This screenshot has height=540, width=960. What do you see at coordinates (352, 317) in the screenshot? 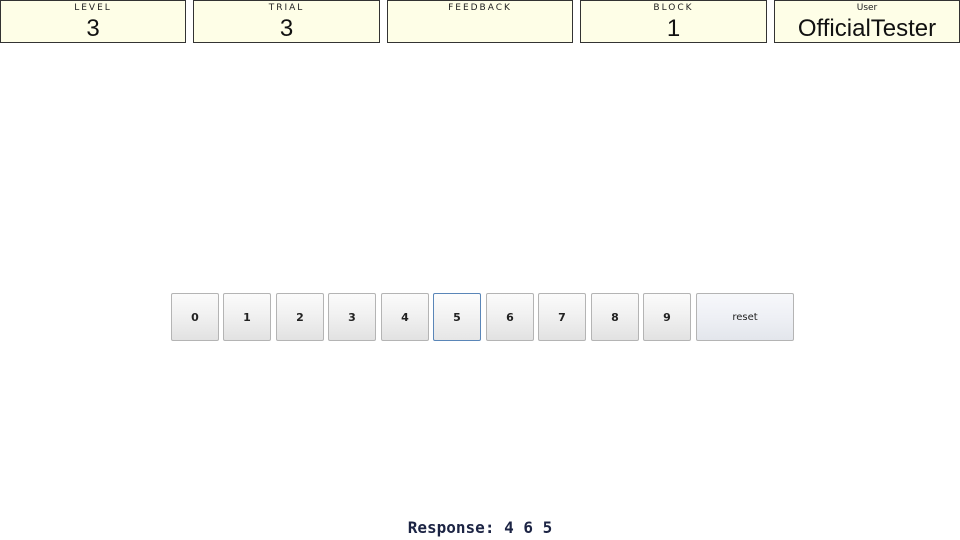
I see `digit-button-3: 3` at bounding box center [352, 317].